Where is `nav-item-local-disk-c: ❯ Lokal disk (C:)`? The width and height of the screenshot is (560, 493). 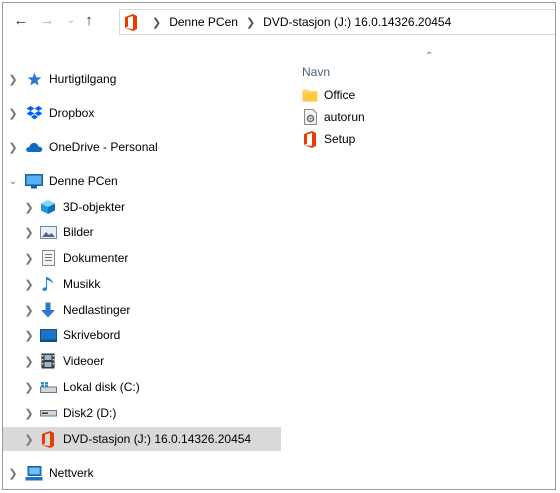 nav-item-local-disk-c: ❯ Lokal disk (C:) is located at coordinates (142, 387).